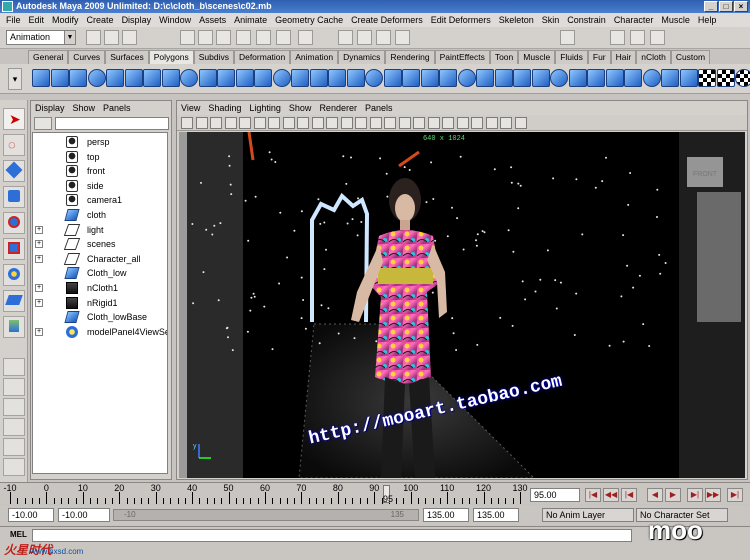  What do you see at coordinates (383, 37) in the screenshot?
I see `ipr-render-icon` at bounding box center [383, 37].